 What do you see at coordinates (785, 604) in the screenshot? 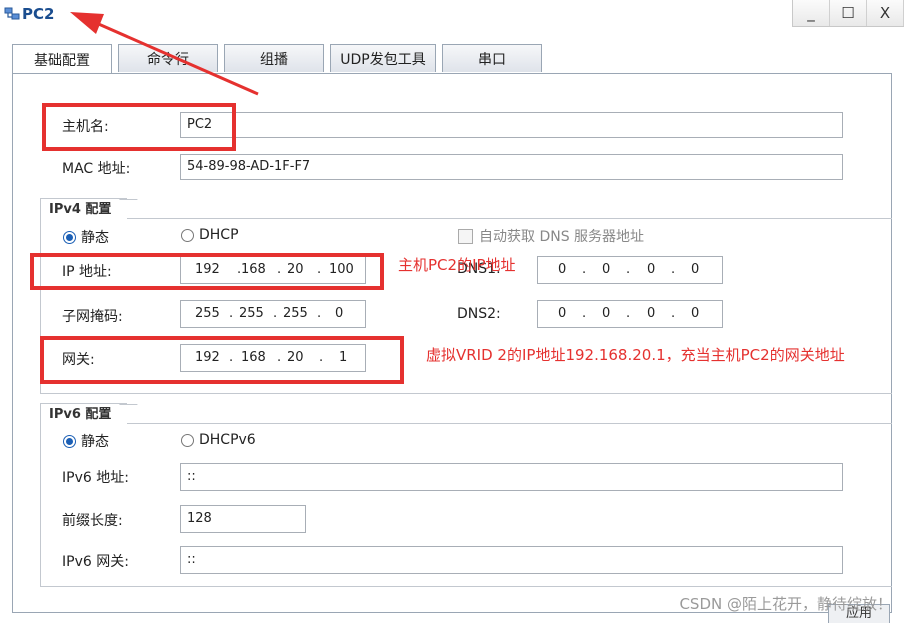
I see `watermark: CSDN @陌上花开，静待绽放！` at bounding box center [785, 604].